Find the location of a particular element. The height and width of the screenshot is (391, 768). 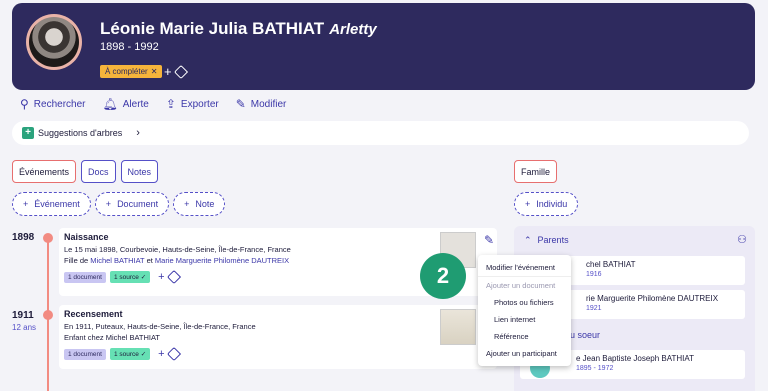

add-person-icon: ⚇ is located at coordinates (742, 239).